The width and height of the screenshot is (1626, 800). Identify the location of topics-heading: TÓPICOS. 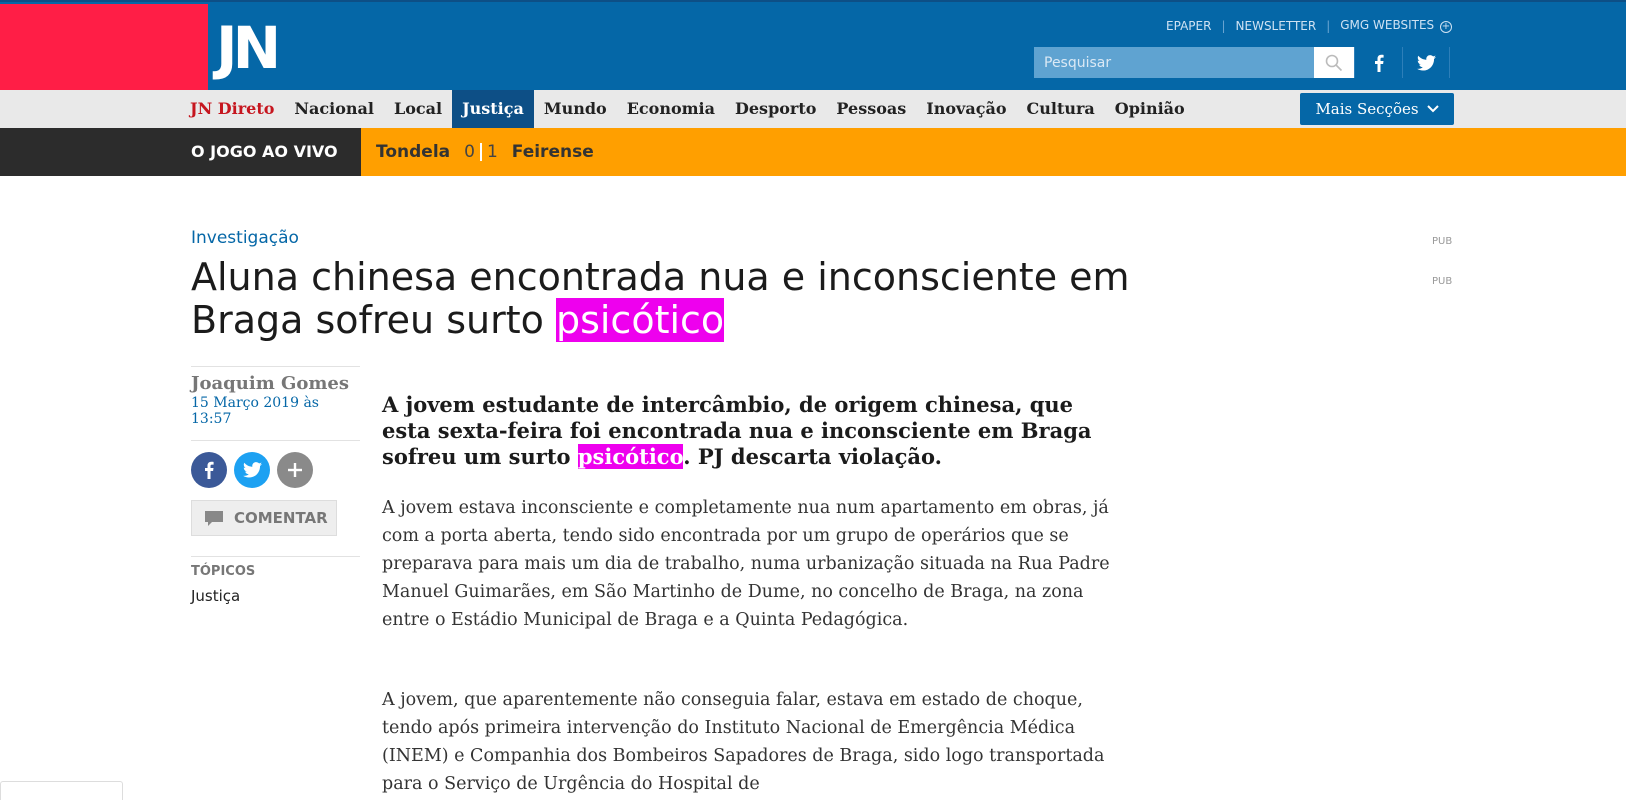
(223, 571).